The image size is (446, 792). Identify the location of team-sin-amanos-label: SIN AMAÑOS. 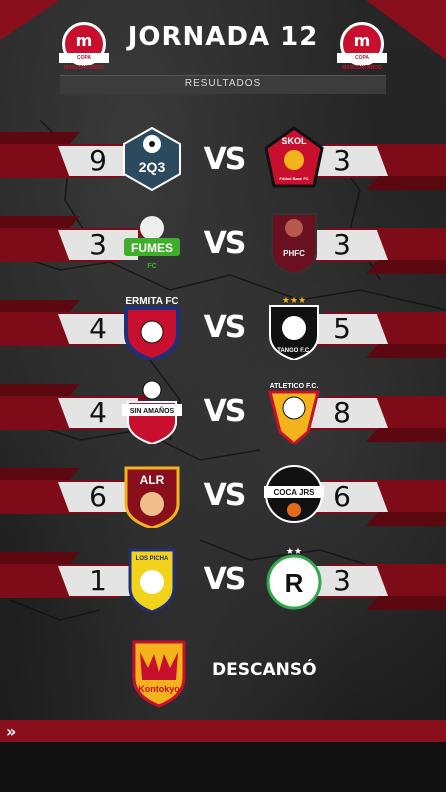
(152, 410).